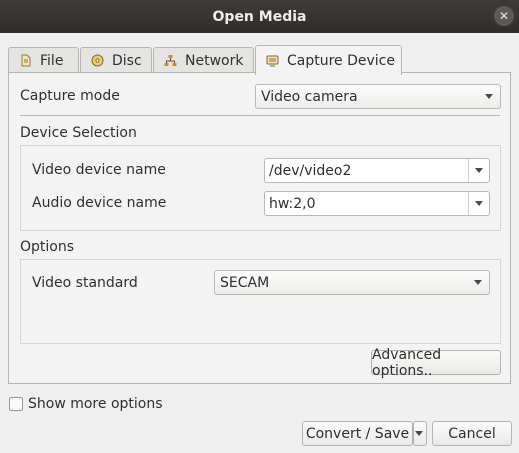 The height and width of the screenshot is (453, 519). I want to click on tab-label: File, so click(52, 60).